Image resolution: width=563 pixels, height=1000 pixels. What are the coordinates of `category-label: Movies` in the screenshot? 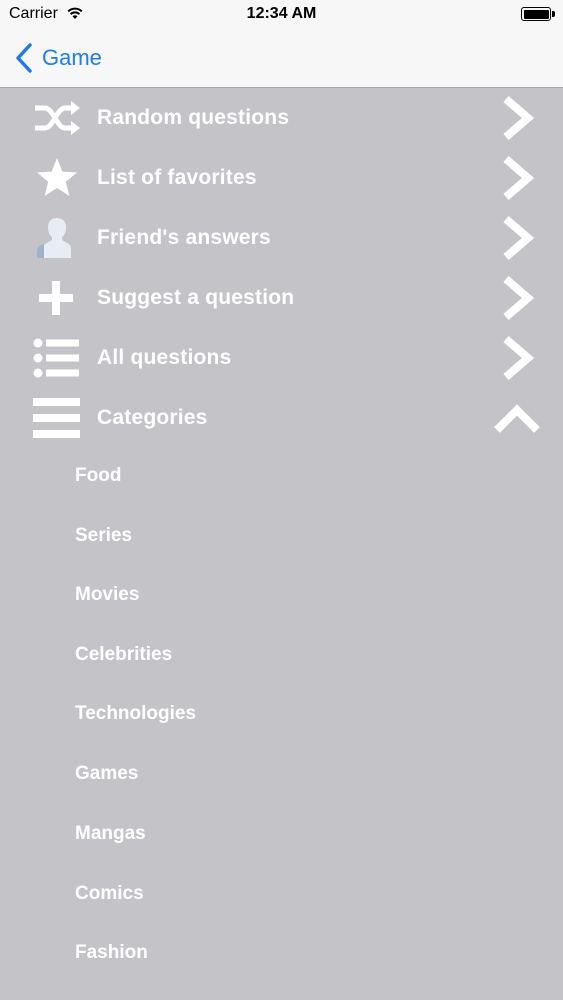 It's located at (107, 594).